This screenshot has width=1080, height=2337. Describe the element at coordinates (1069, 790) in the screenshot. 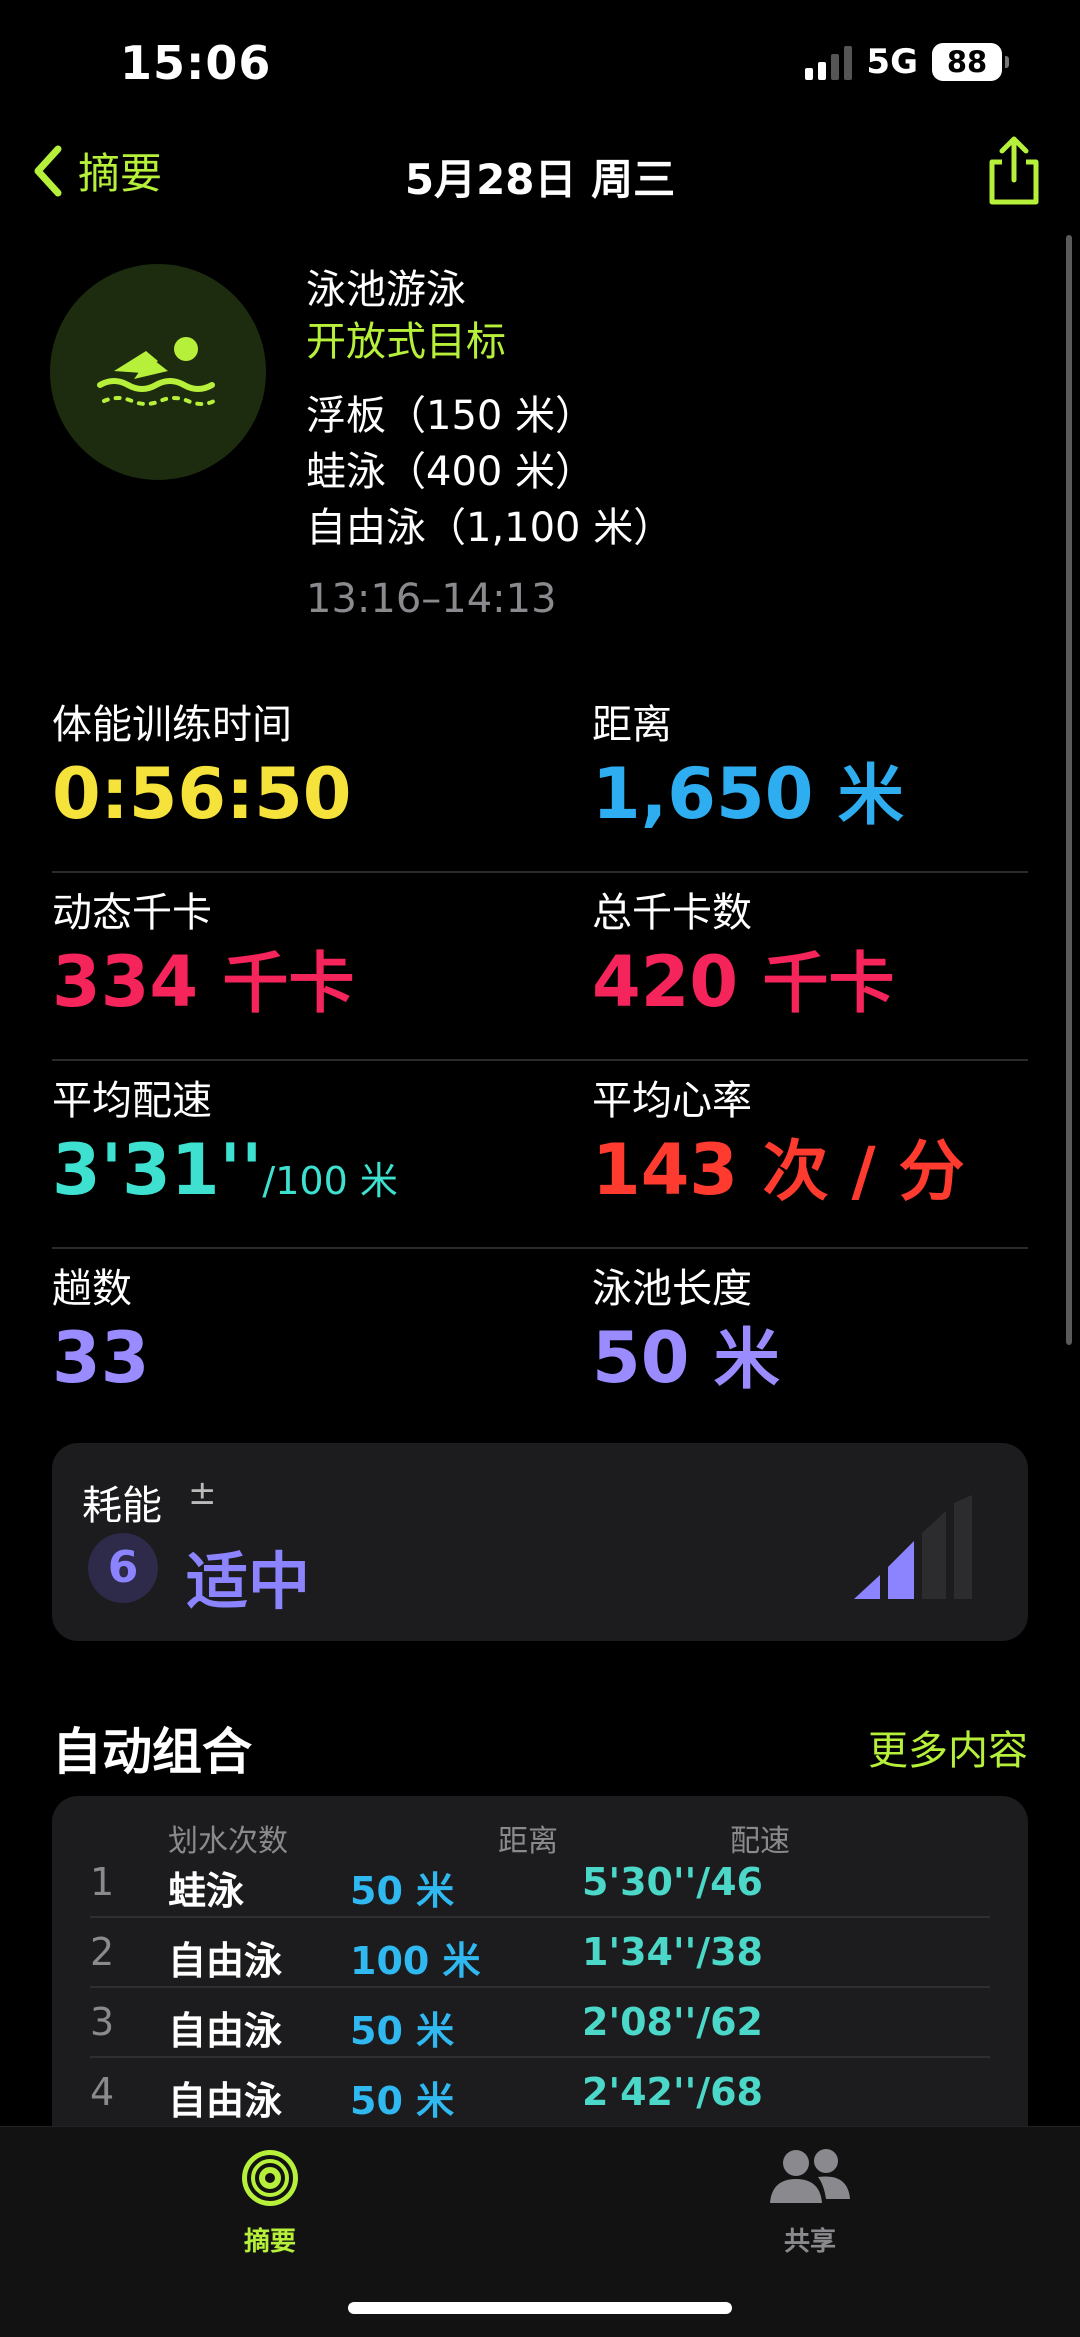

I see `scrollbar` at that location.